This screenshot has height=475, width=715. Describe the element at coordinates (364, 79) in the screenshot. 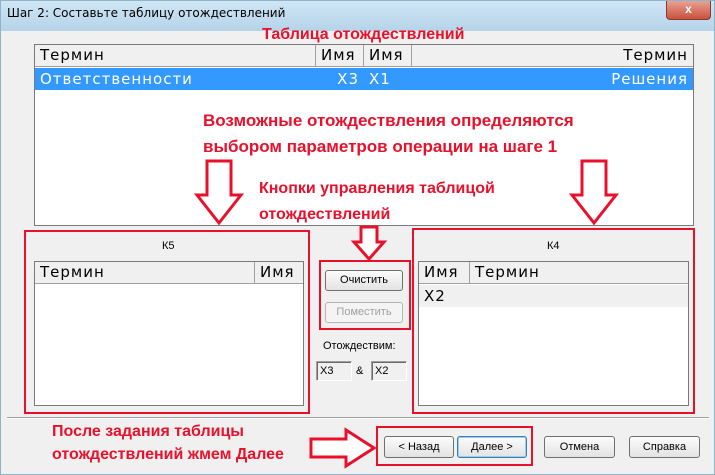

I see `table-row: Ответственности X3 X1 Решения` at that location.